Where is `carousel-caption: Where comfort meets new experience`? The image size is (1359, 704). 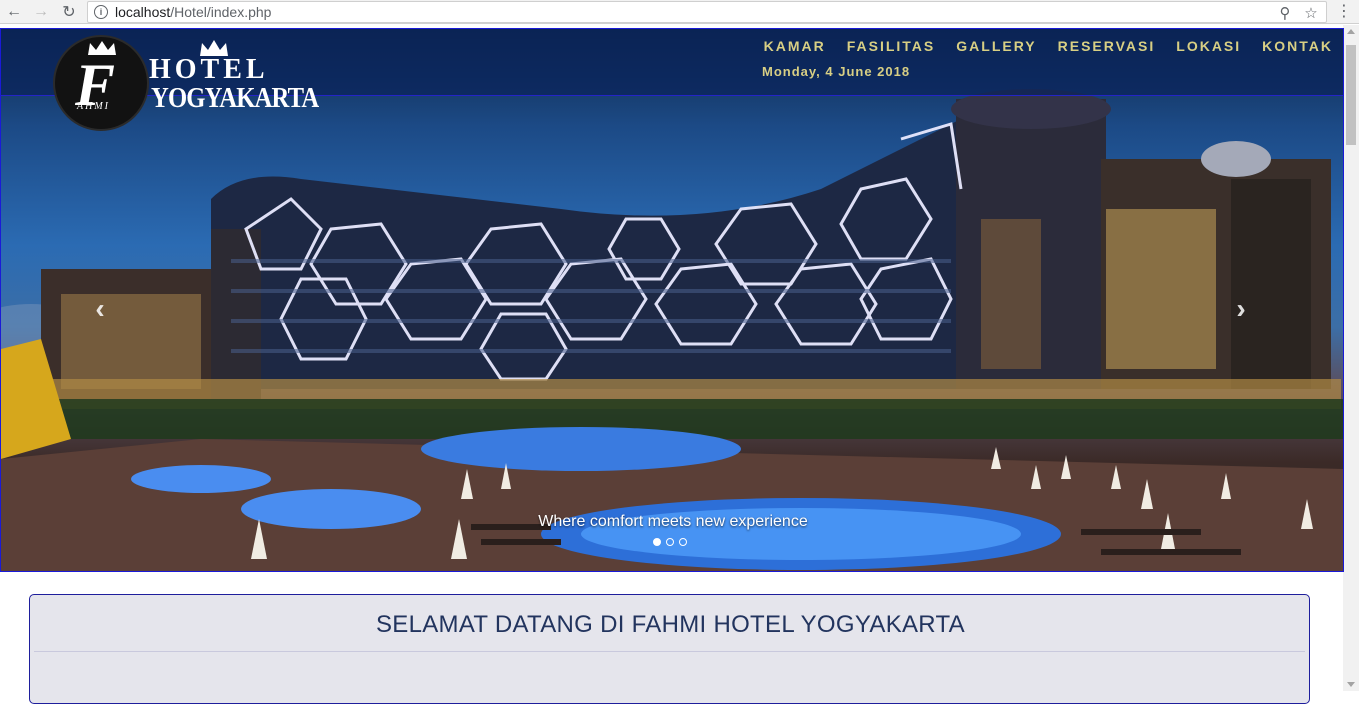 carousel-caption: Where comfort meets new experience is located at coordinates (673, 521).